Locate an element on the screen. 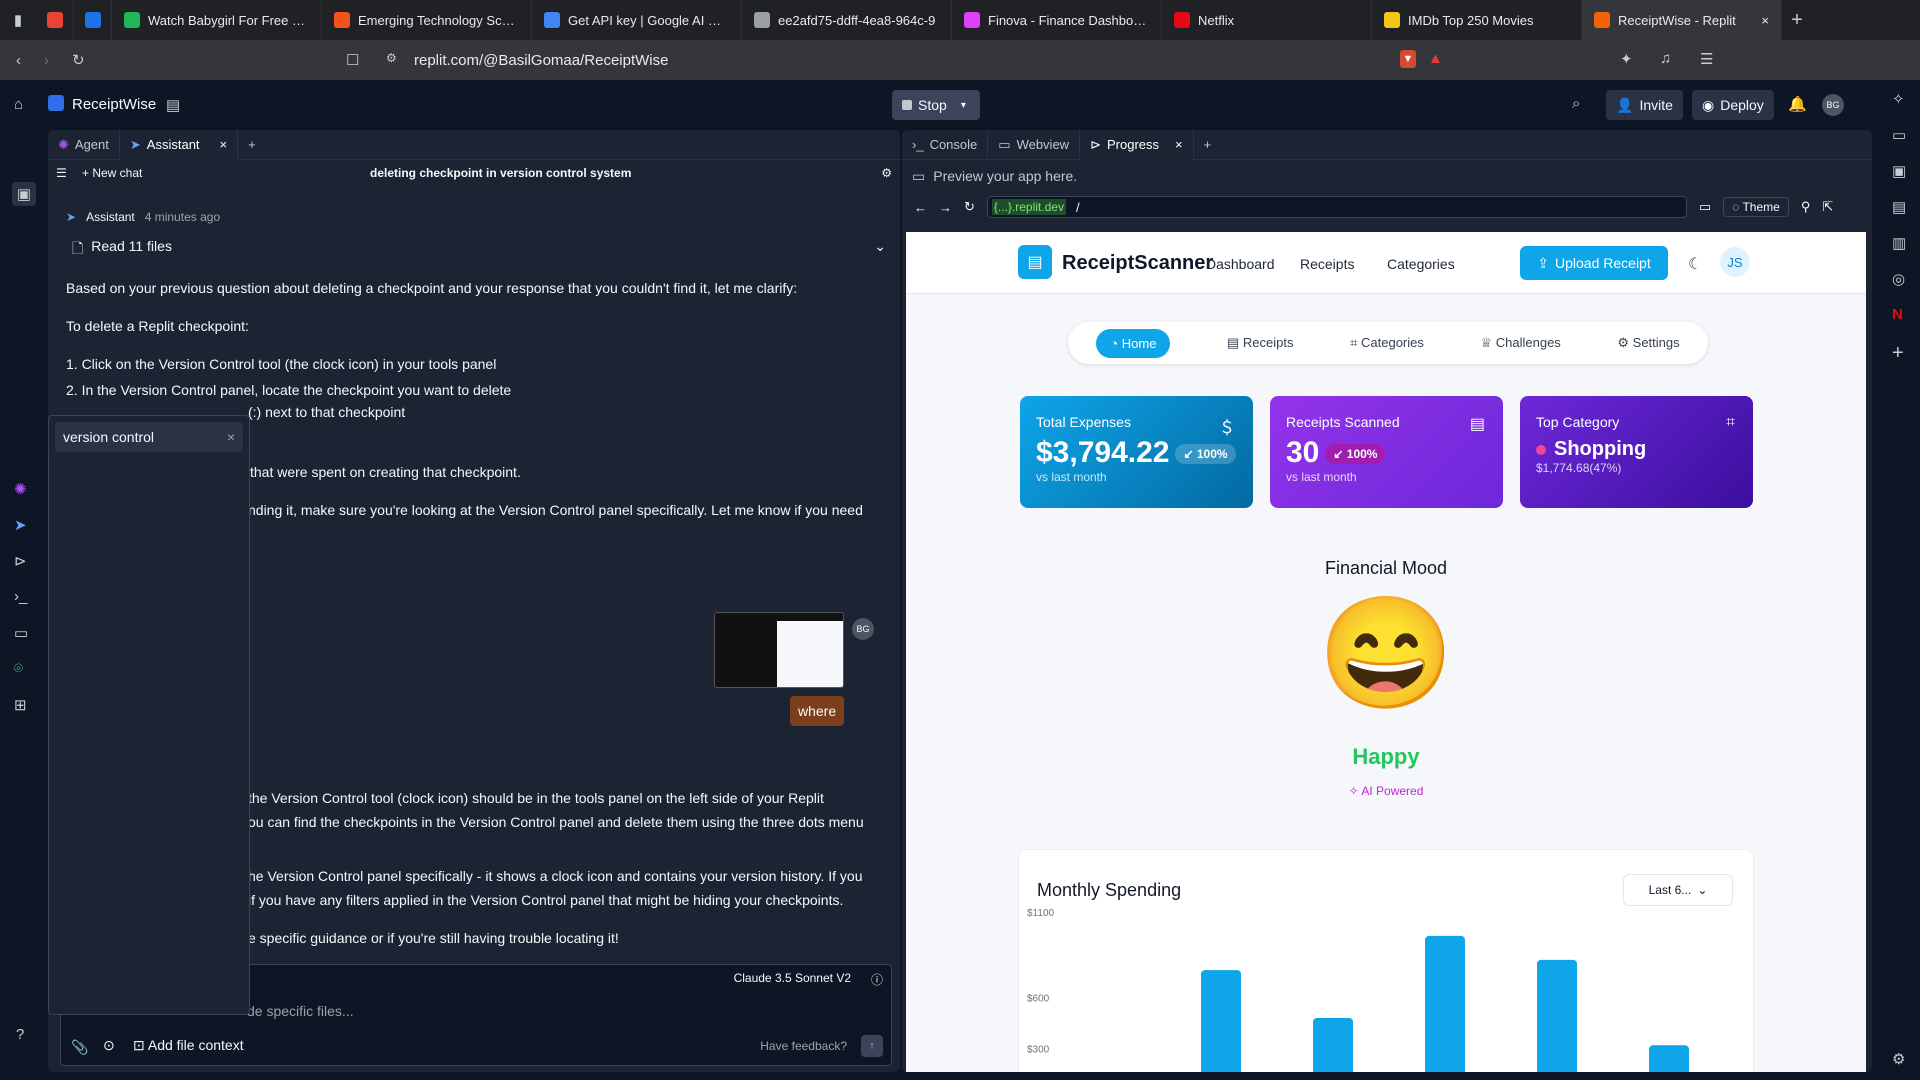  repl-name: ReceiptWise is located at coordinates (114, 104).